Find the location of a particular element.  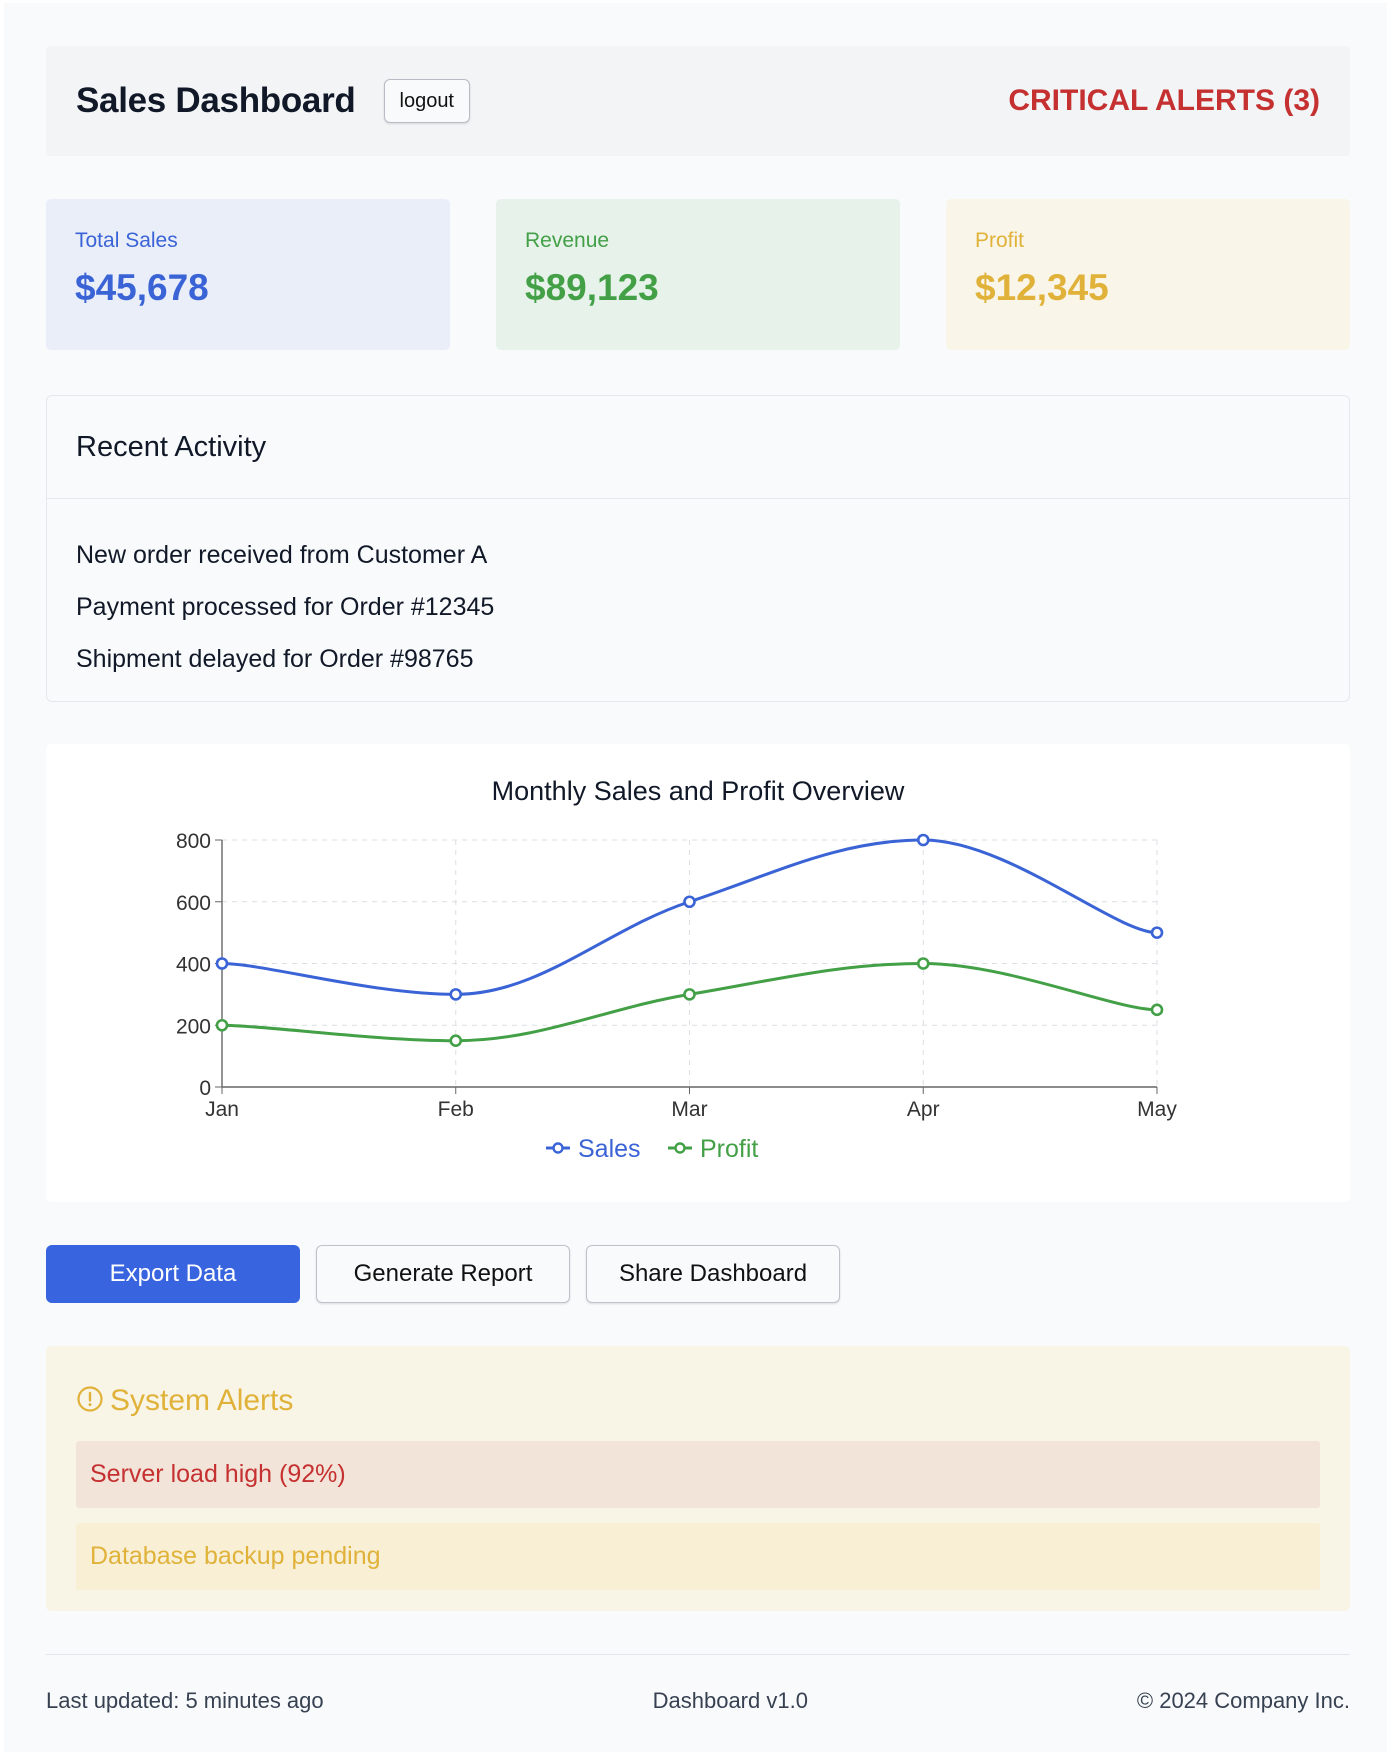

alert-item-danger: Server load high (92%) is located at coordinates (698, 1474).